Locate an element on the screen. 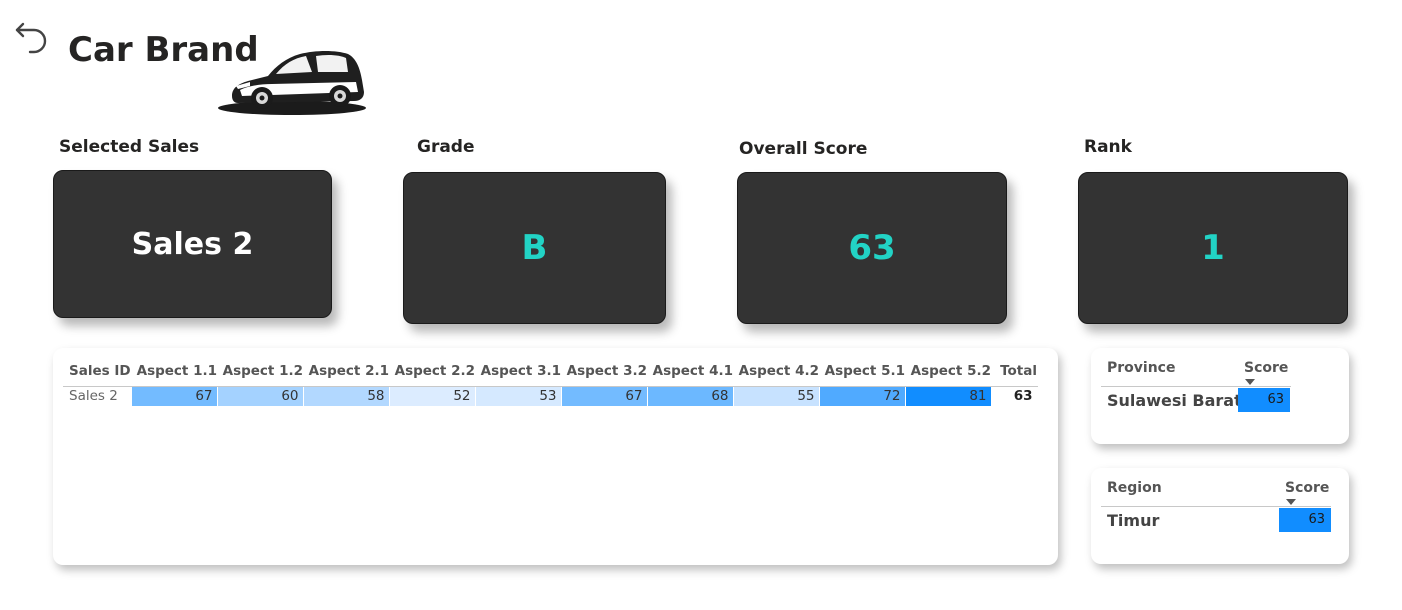 The image size is (1402, 610). undo-arrow-icon is located at coordinates (32, 36).